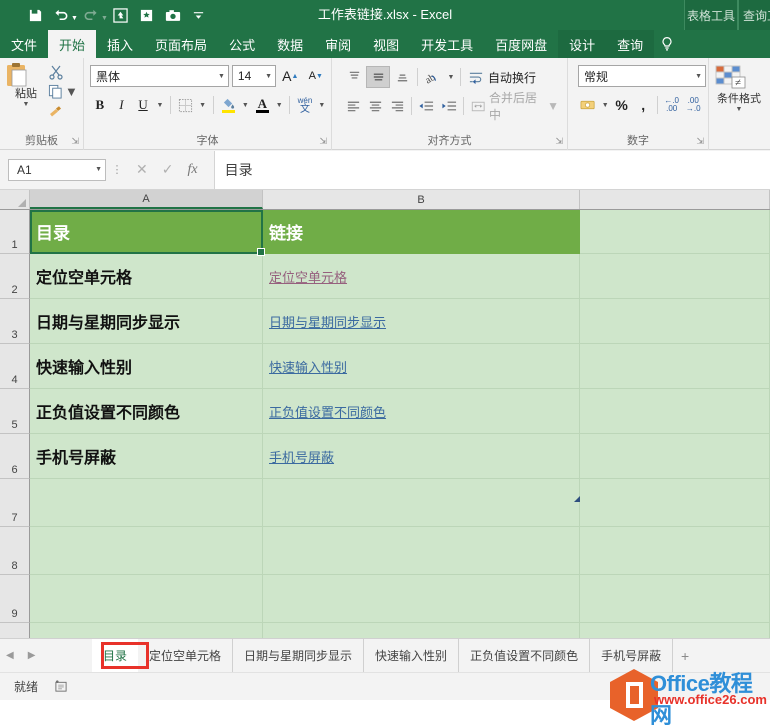 This screenshot has height=728, width=770. I want to click on align-right-icon, so click(397, 106).